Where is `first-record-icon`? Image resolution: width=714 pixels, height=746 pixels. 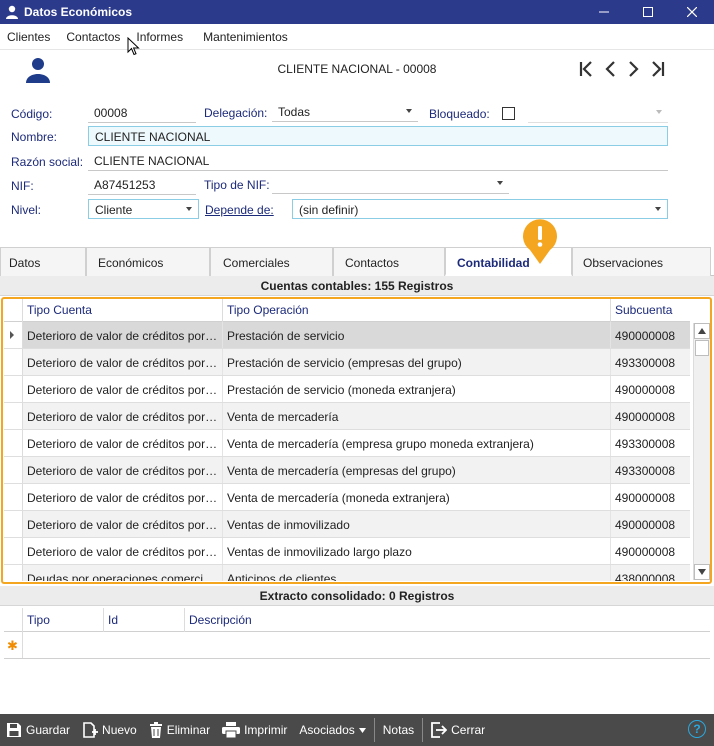 first-record-icon is located at coordinates (586, 69).